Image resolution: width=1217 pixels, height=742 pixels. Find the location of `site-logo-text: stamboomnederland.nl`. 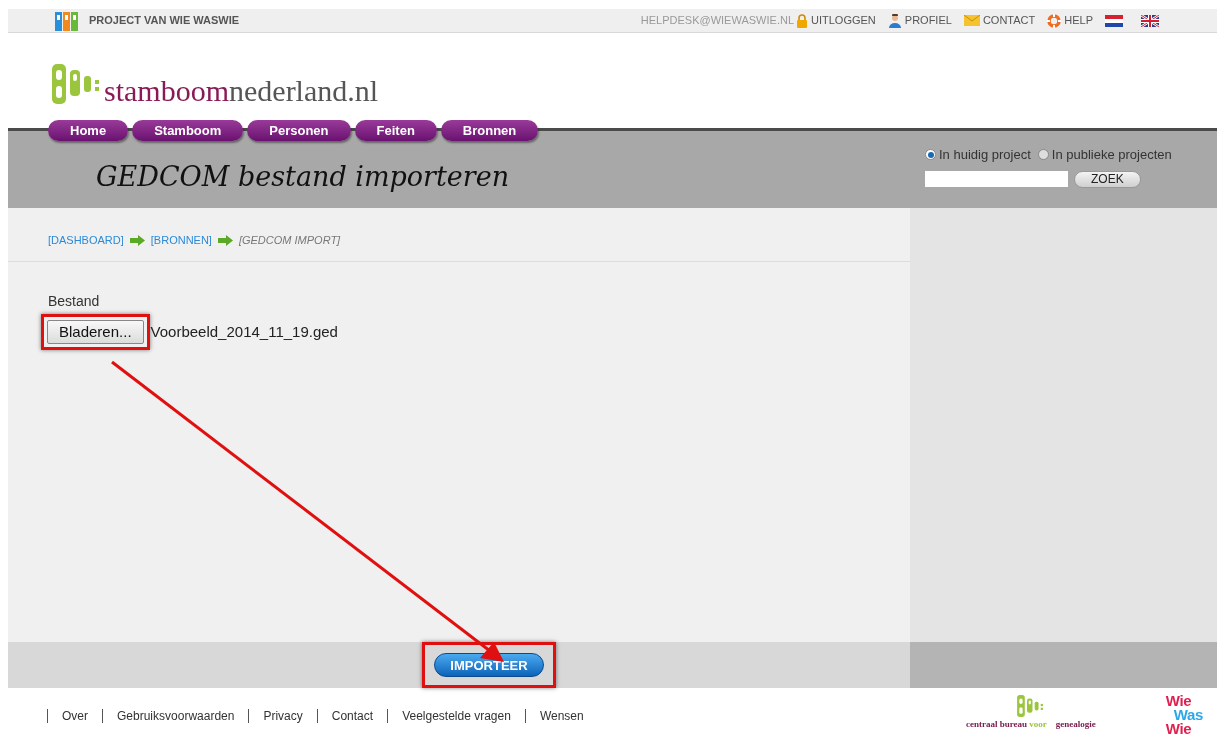

site-logo-text: stamboomnederland.nl is located at coordinates (241, 91).